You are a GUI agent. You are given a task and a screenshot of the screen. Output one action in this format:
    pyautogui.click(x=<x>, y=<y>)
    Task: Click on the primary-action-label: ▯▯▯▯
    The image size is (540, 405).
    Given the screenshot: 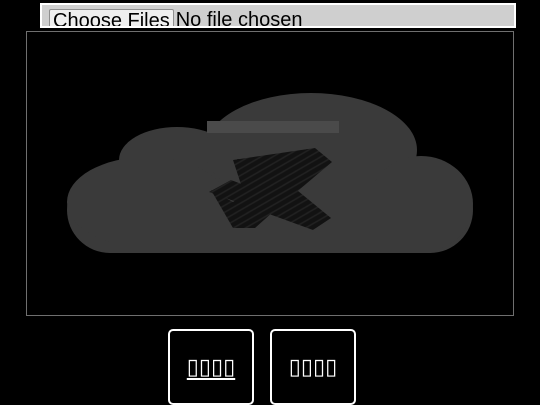 What is the action you would take?
    pyautogui.click(x=211, y=367)
    